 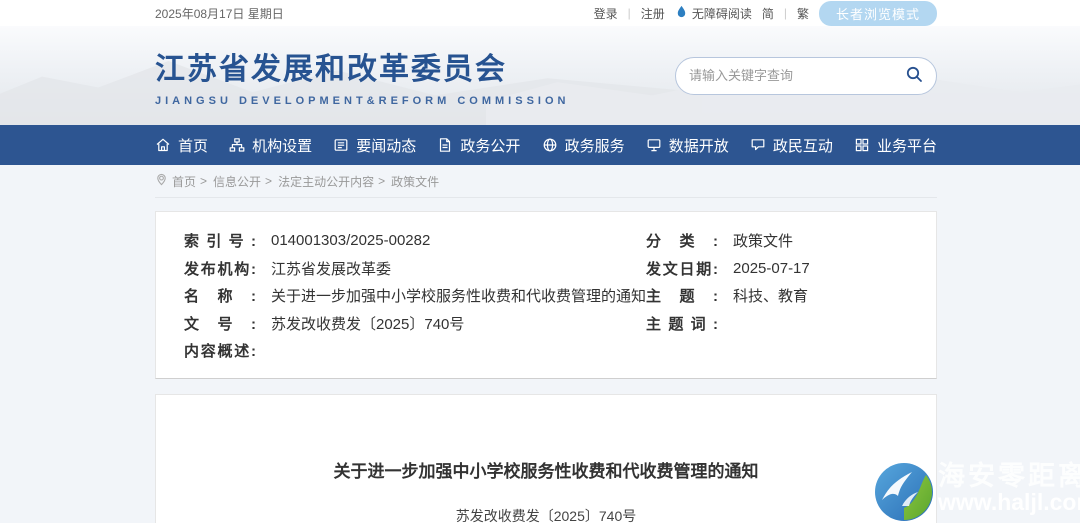 What do you see at coordinates (682, 269) in the screenshot?
I see `meta-label: 发文日期:` at bounding box center [682, 269].